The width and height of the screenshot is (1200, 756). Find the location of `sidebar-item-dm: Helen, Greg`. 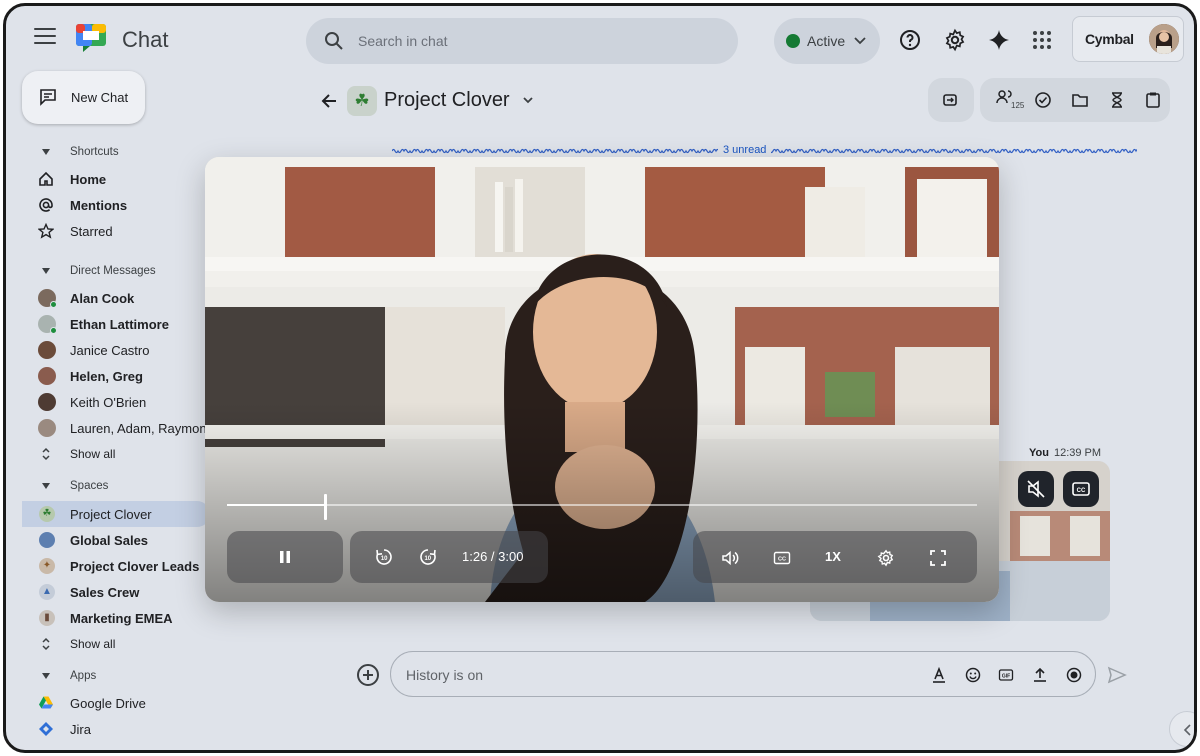

sidebar-item-dm: Helen, Greg is located at coordinates (116, 376).